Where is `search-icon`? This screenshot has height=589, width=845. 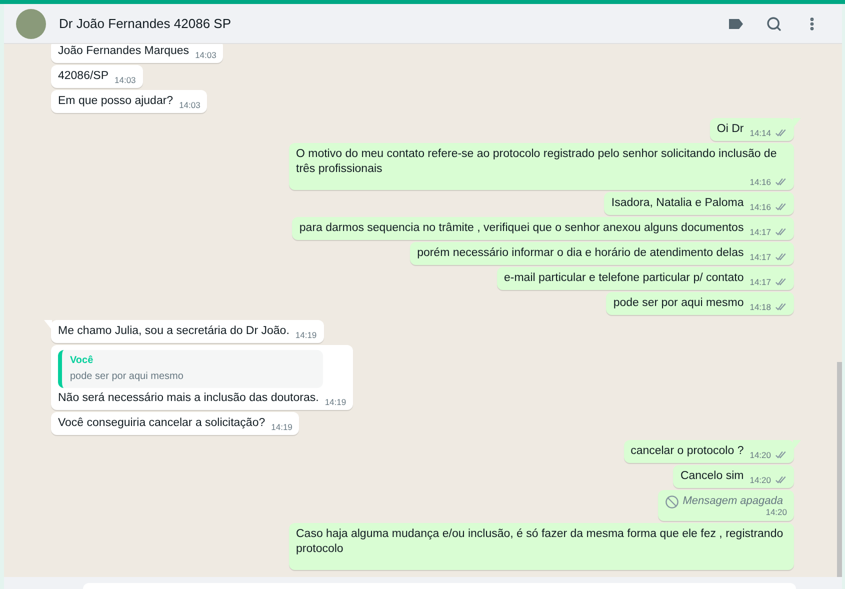
search-icon is located at coordinates (774, 24).